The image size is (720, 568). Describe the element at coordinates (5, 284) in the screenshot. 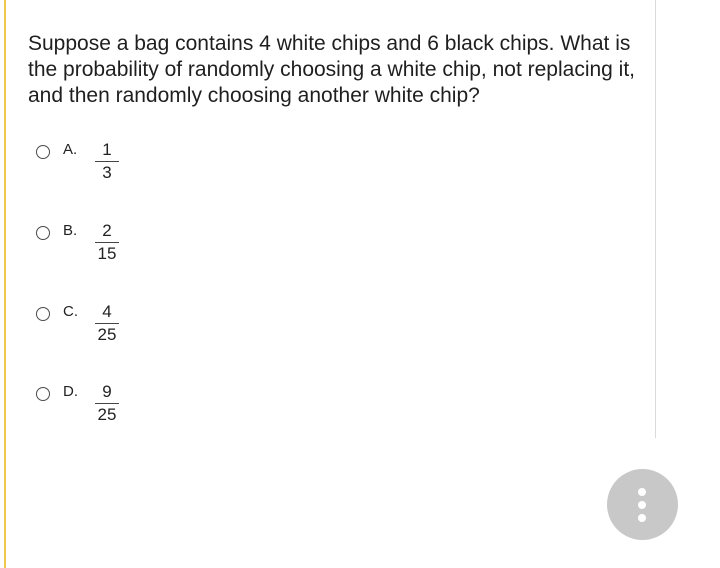

I see `left-accent-bar` at that location.